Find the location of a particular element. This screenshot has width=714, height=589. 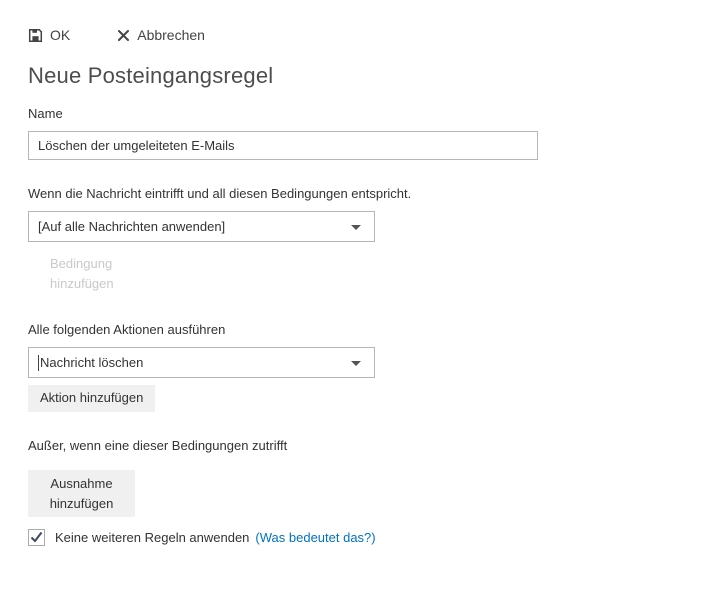

stop-rule-checkbox is located at coordinates (36, 537).